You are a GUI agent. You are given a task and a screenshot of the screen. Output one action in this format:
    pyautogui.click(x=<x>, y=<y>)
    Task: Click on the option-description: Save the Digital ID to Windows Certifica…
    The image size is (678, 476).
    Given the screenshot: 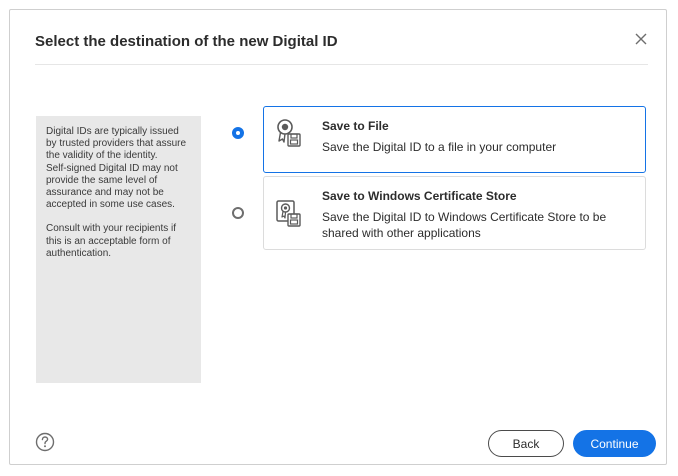 What is the action you would take?
    pyautogui.click(x=464, y=225)
    